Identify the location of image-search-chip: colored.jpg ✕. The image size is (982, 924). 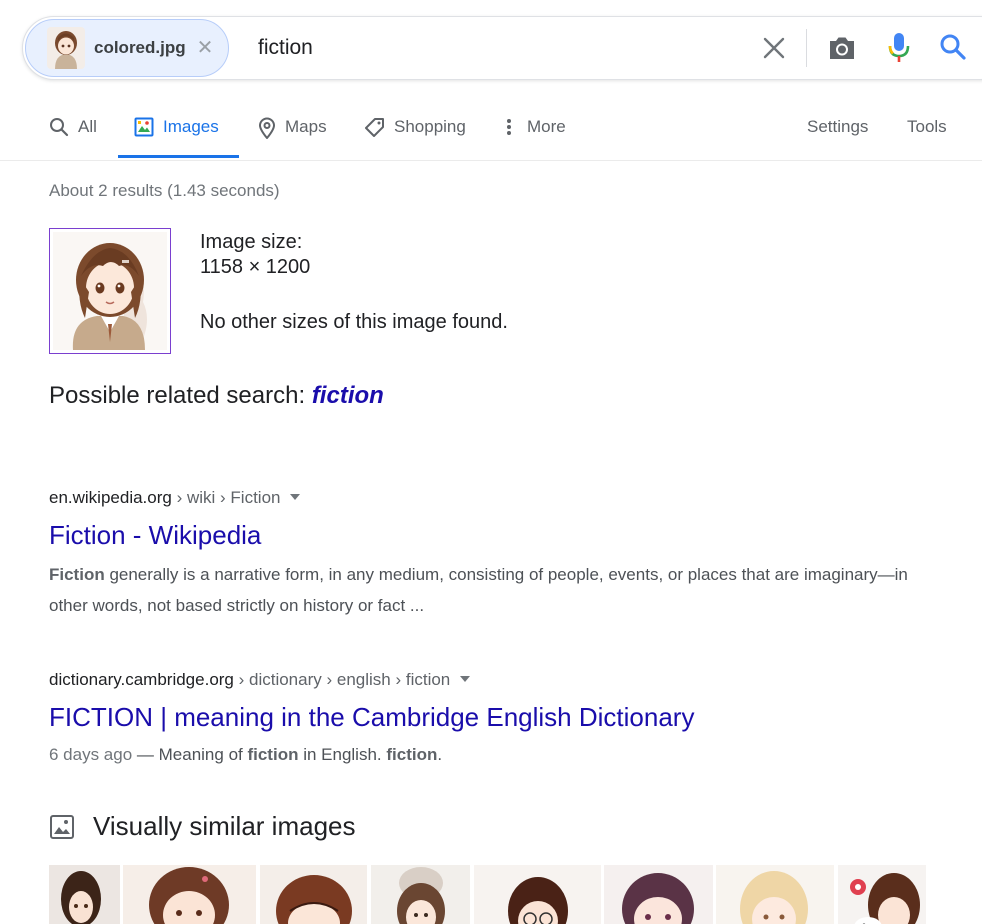
(127, 48).